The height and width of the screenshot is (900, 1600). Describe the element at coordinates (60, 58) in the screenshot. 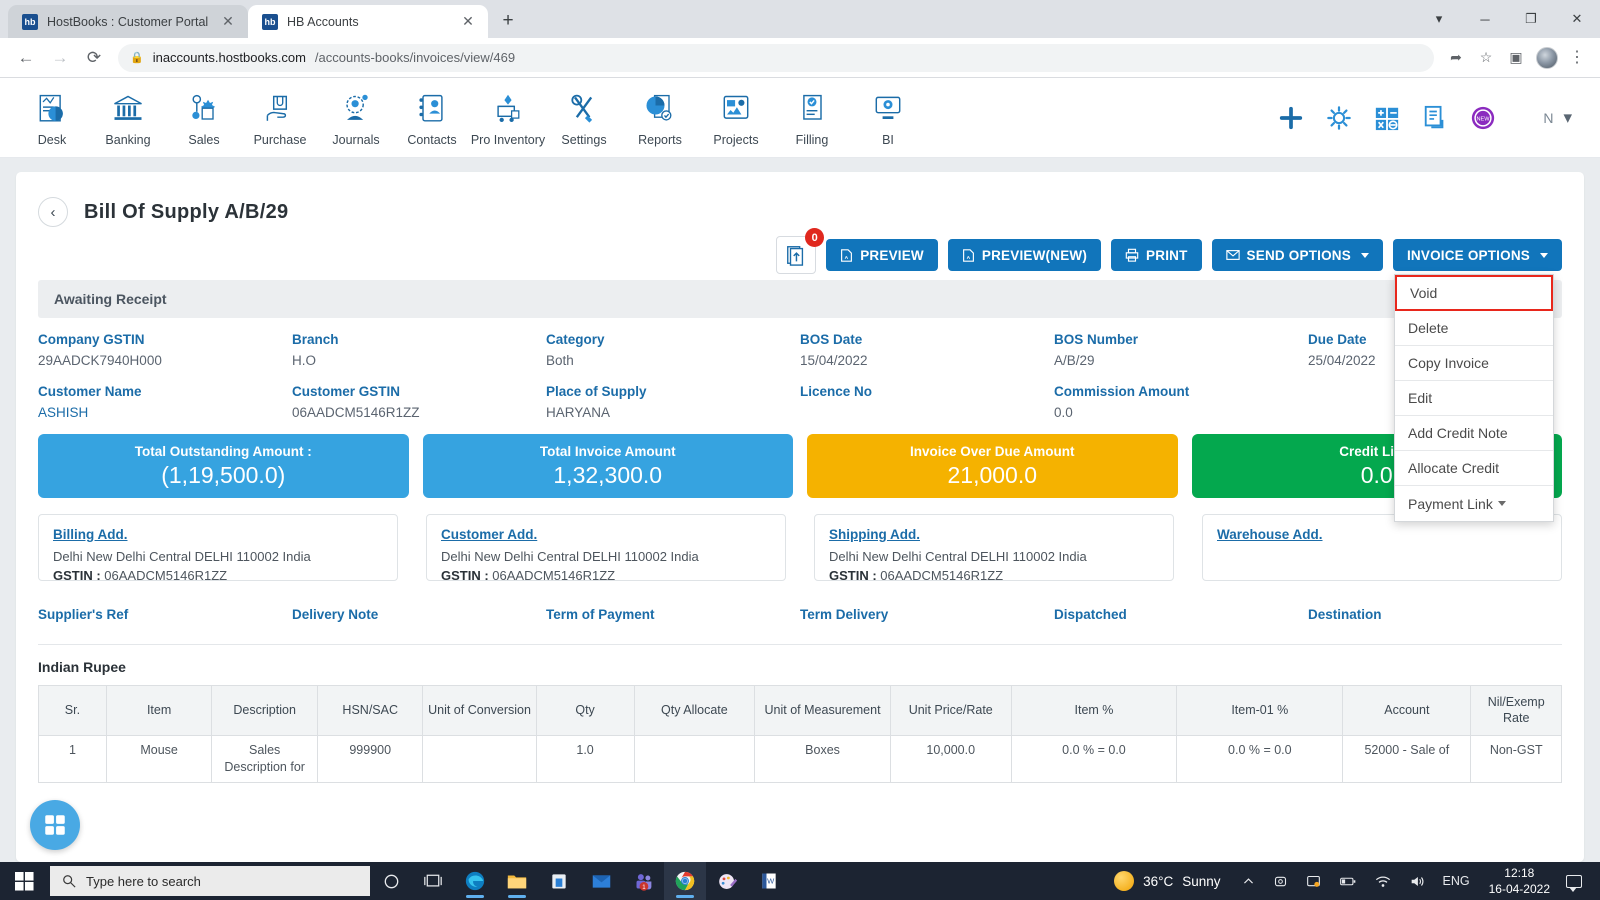

I see `forward-navigation-icon: →` at that location.